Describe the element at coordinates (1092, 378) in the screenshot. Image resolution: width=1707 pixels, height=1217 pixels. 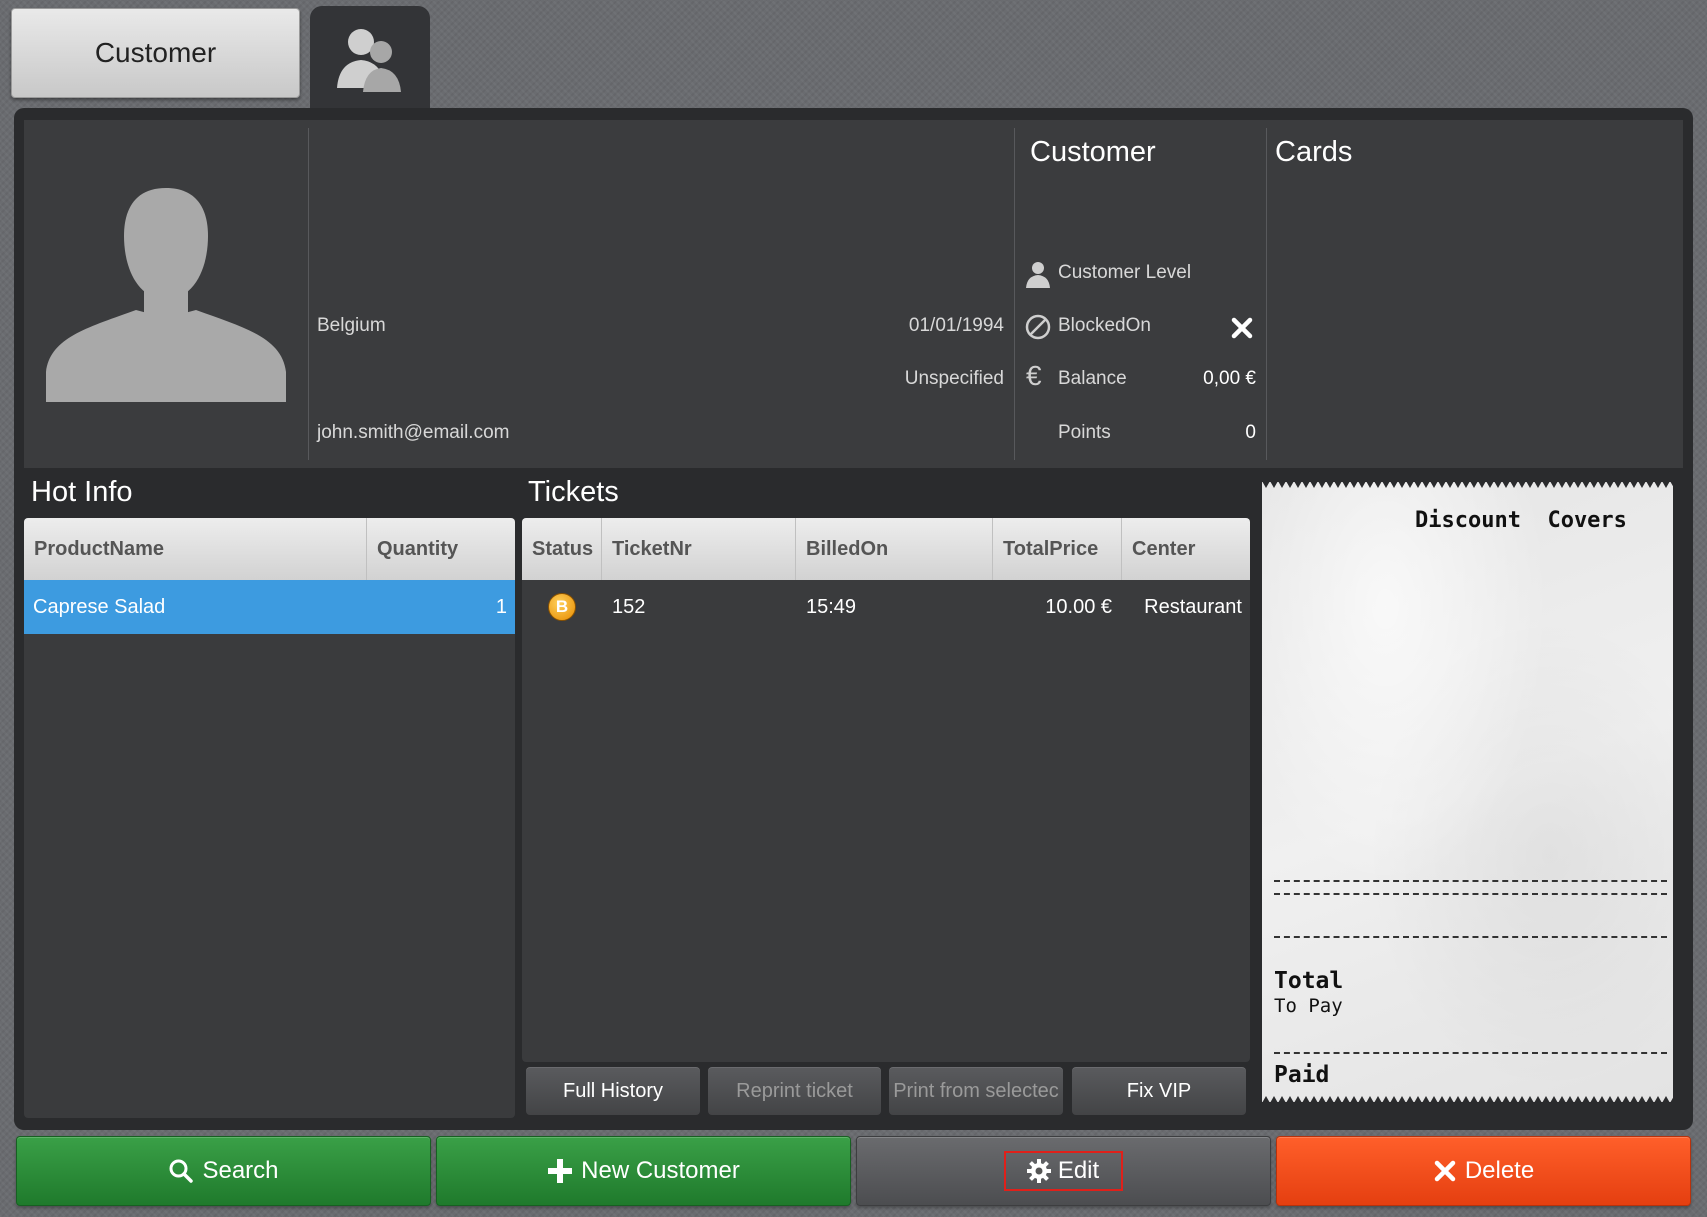
I see `balance-label: Balance` at that location.